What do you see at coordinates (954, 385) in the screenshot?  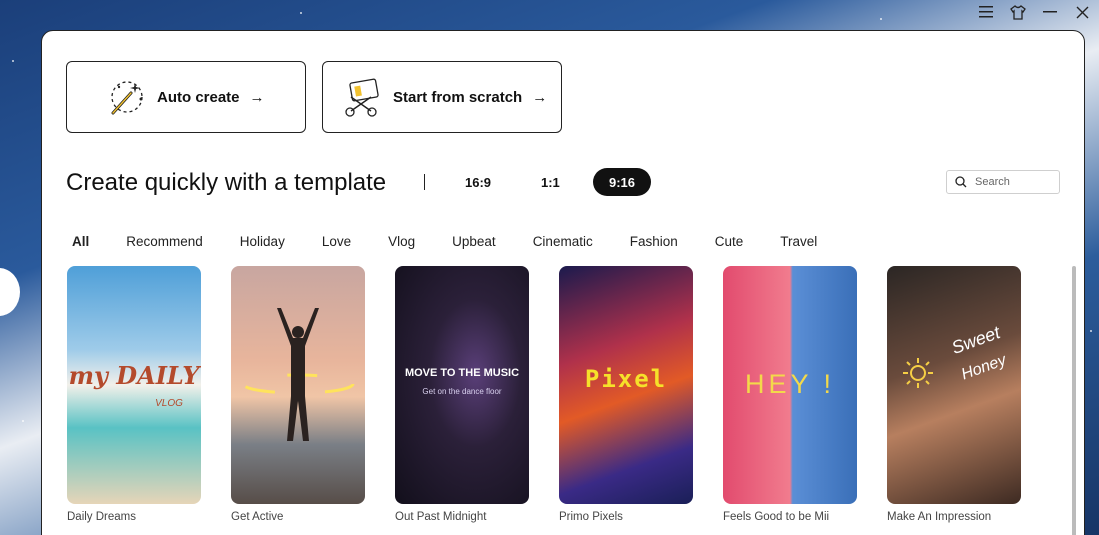 I see `template-thumbnail: Sweet Honey` at bounding box center [954, 385].